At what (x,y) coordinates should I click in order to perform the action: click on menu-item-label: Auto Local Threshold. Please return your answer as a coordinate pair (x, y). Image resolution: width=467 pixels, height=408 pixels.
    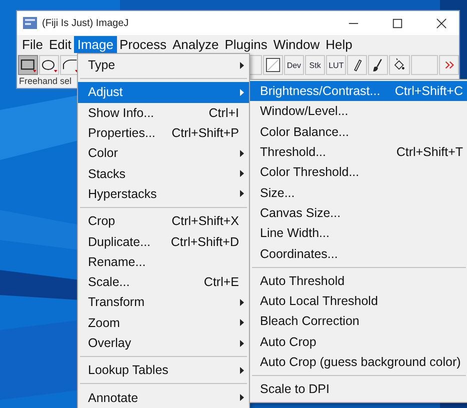
    Looking at the image, I should click on (319, 301).